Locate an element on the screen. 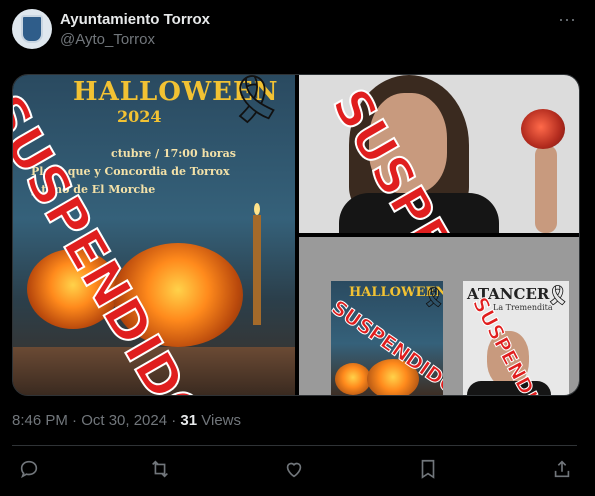  more-dots-icon: ··· is located at coordinates (567, 21).